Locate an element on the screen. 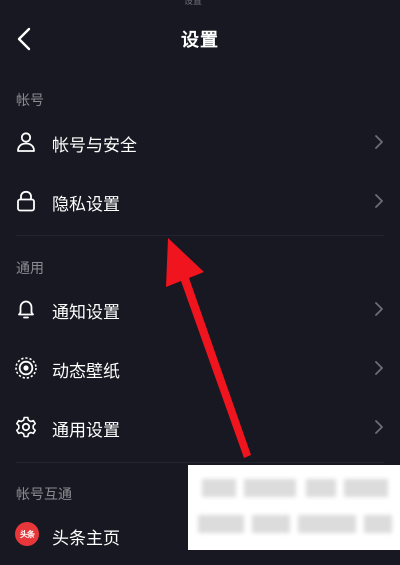  settings-item-label: 通知设置 is located at coordinates (86, 313).